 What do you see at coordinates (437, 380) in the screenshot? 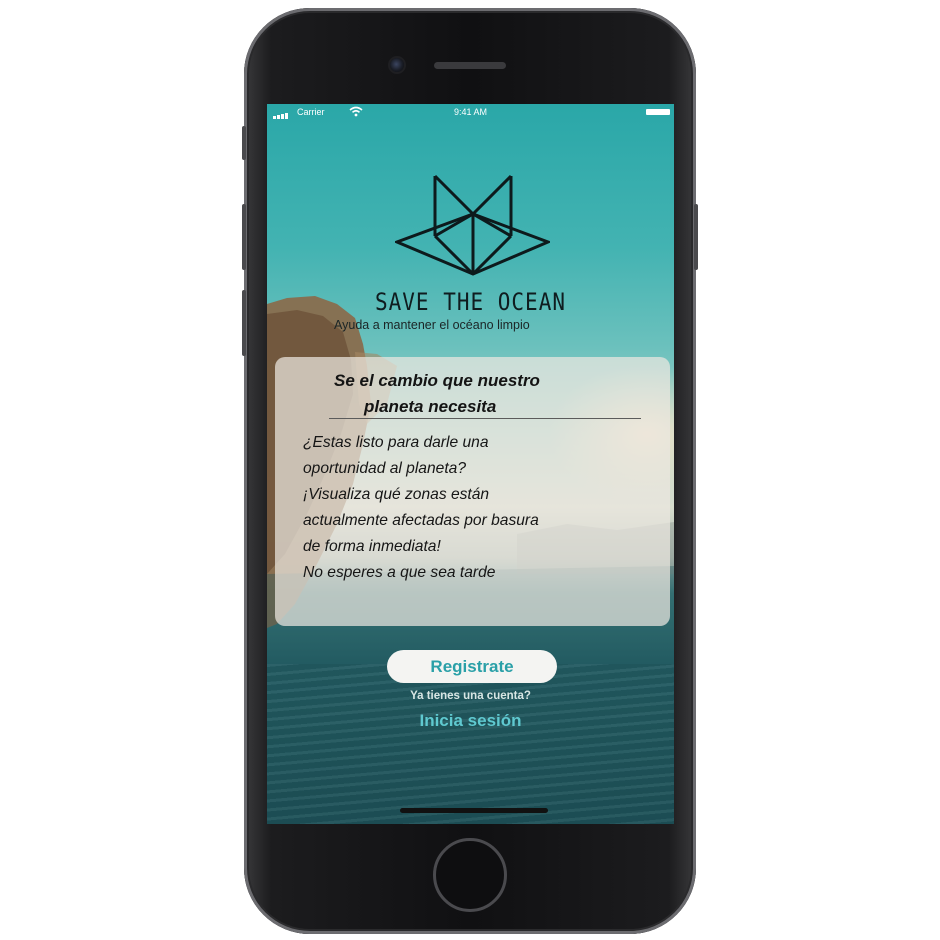
I see `card-title-line: Se el cambio que nuestro` at bounding box center [437, 380].